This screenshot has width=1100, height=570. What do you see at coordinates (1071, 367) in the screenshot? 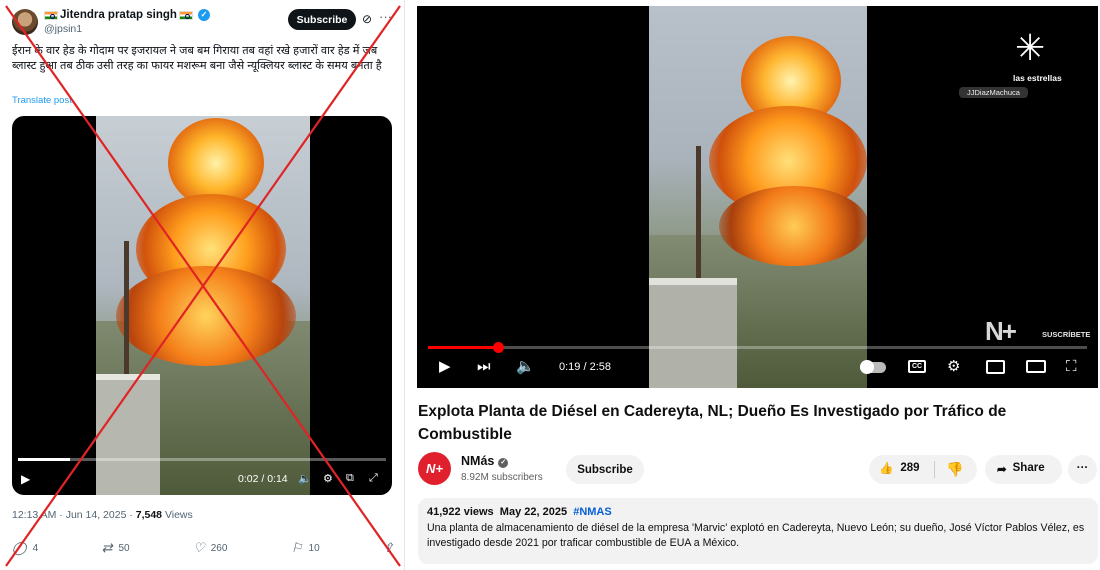
I see `fullscreen-icon: ⛶` at bounding box center [1071, 367].